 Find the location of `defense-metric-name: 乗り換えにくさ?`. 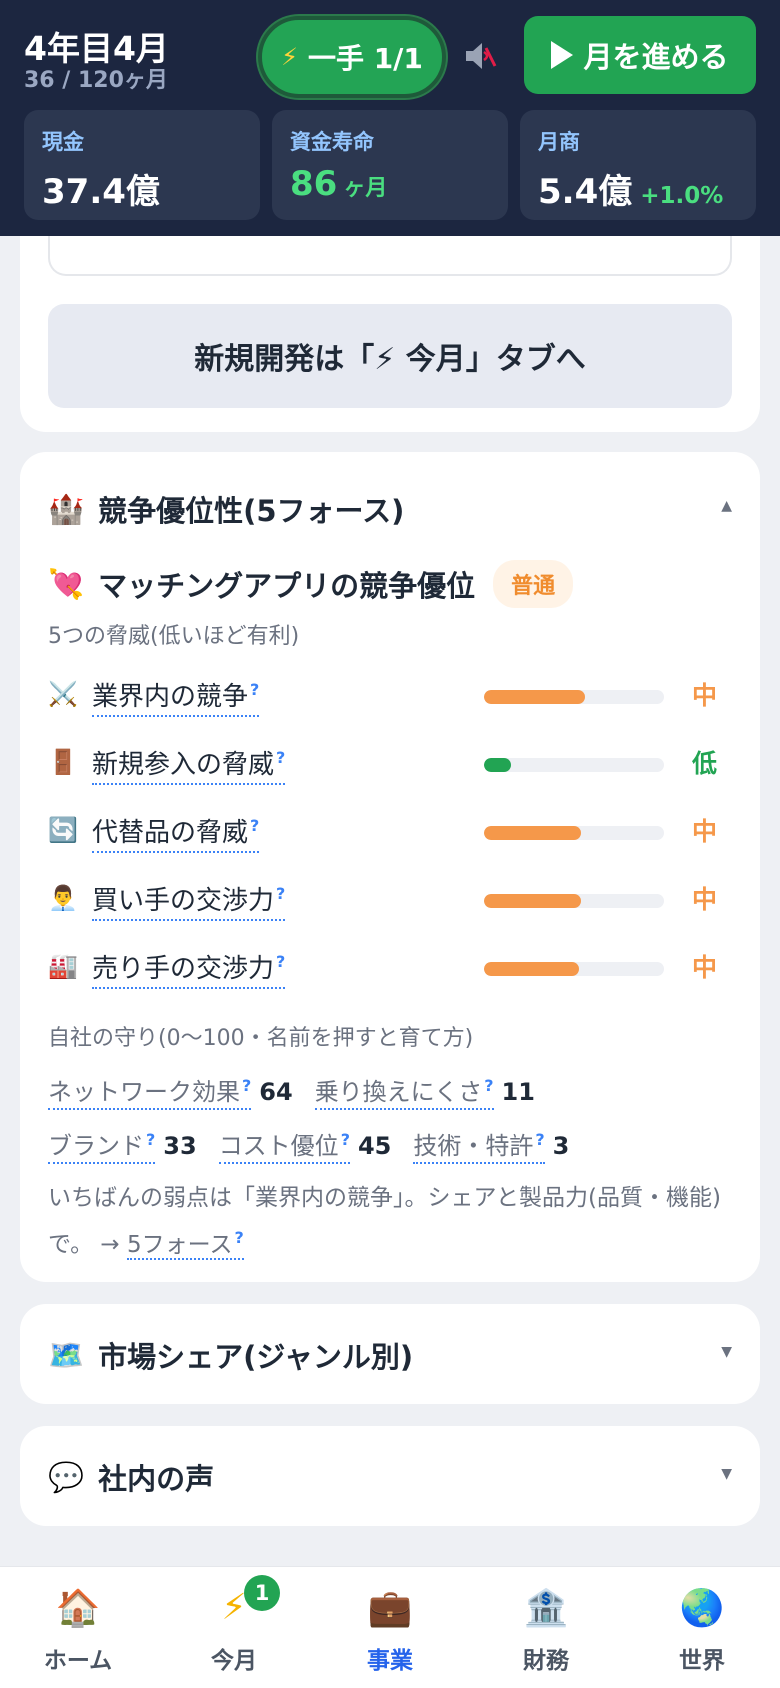

defense-metric-name: 乗り換えにくさ? is located at coordinates (404, 1093).